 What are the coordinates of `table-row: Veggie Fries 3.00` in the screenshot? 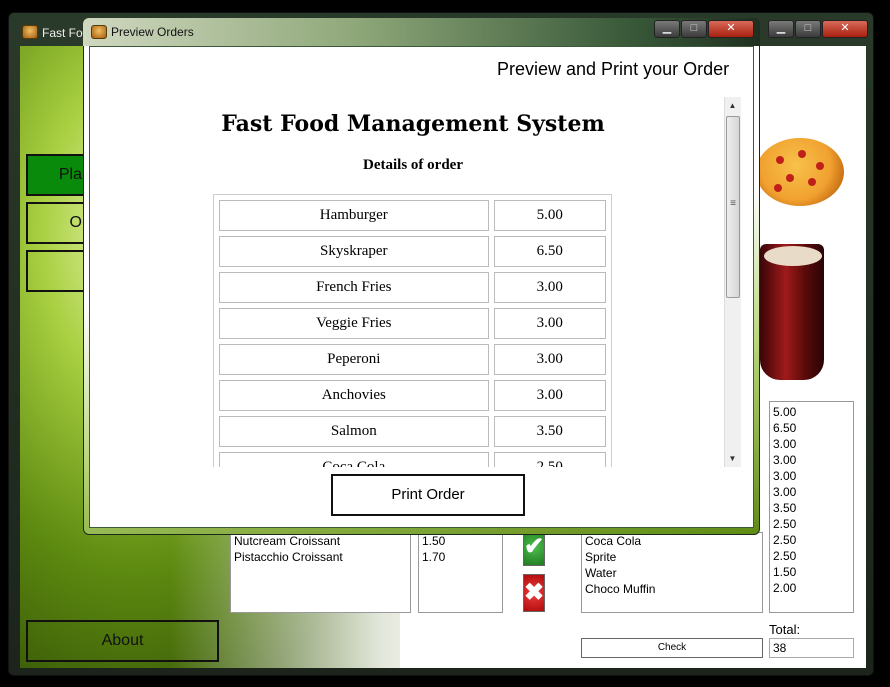 It's located at (412, 323).